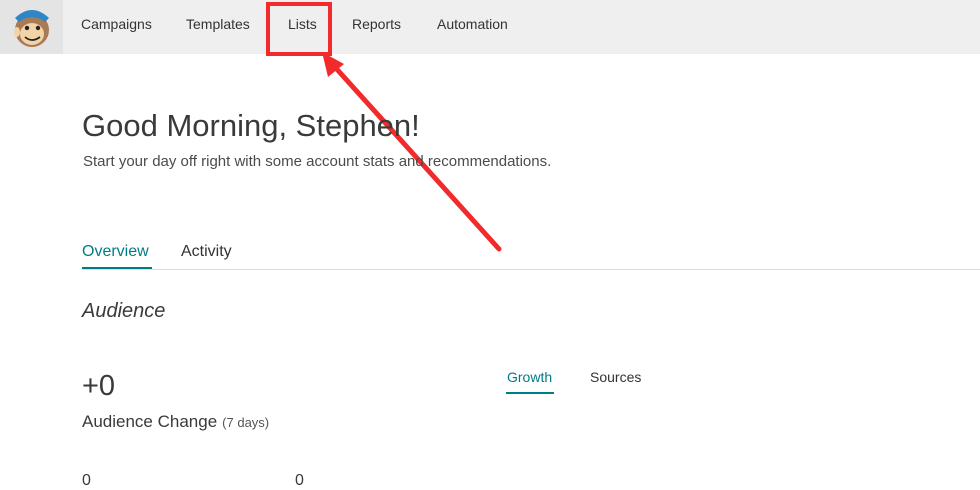 This screenshot has height=490, width=980. I want to click on tabs-divider, so click(531, 269).